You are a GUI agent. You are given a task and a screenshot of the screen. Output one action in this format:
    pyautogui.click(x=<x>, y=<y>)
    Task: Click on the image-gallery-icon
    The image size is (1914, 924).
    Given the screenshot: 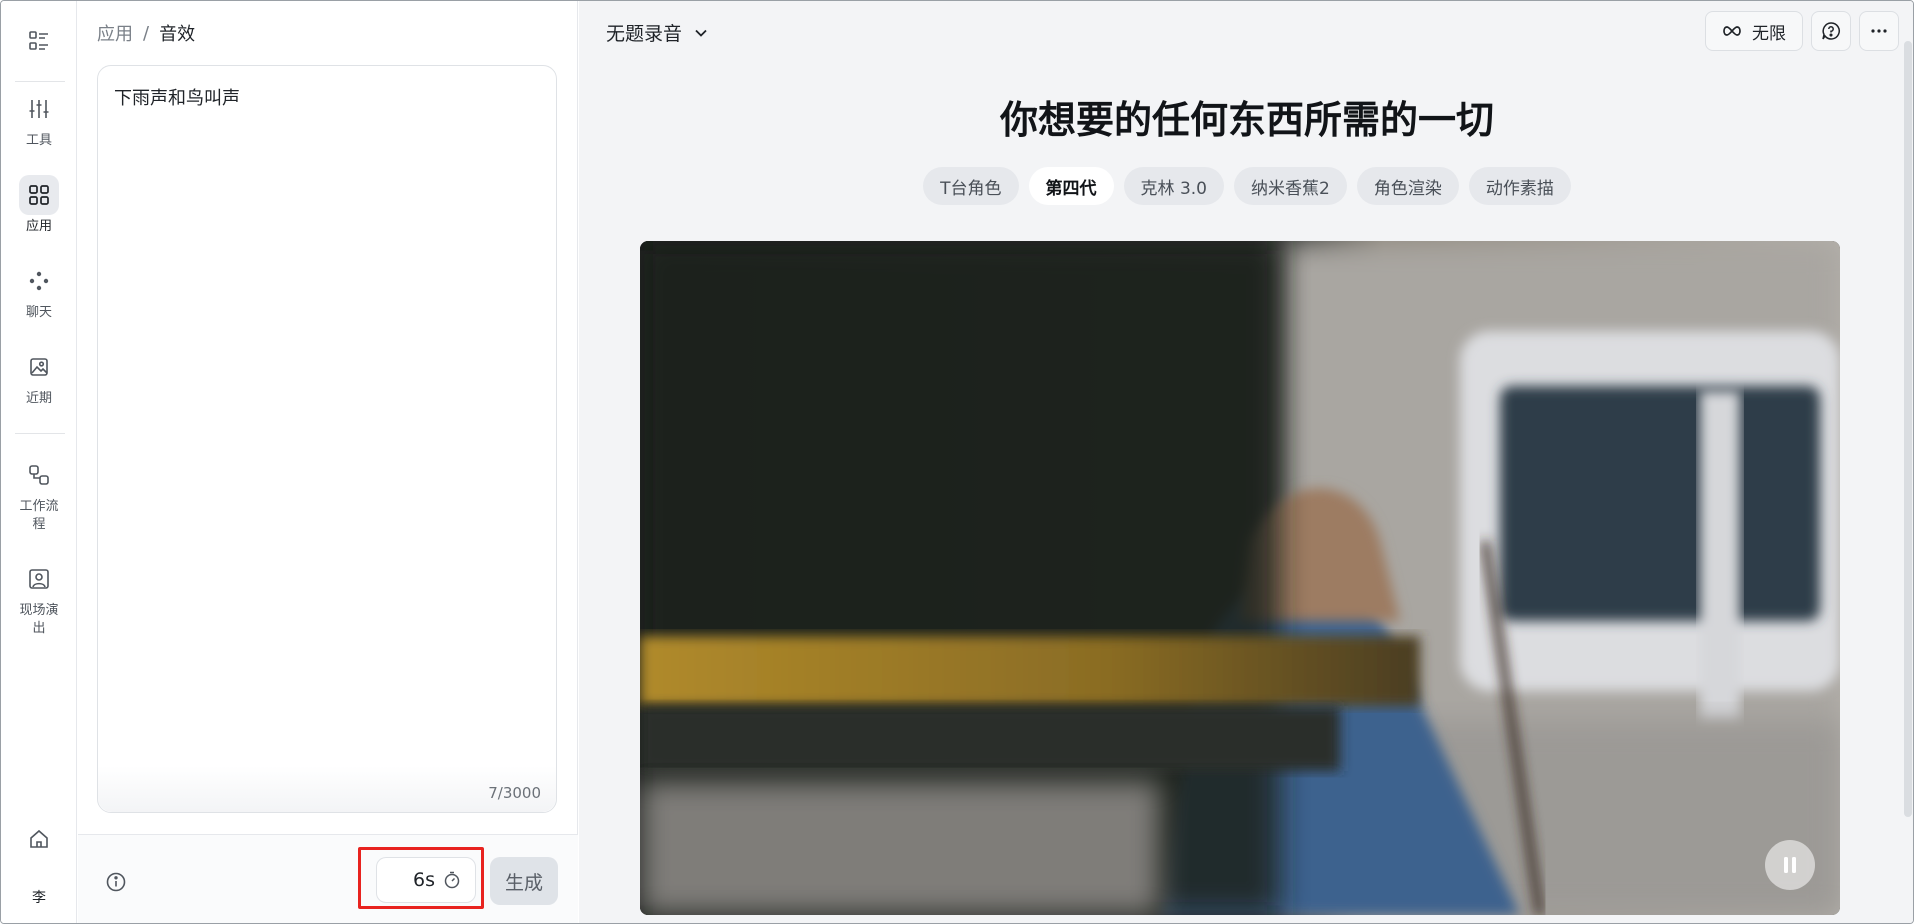 What is the action you would take?
    pyautogui.click(x=39, y=367)
    